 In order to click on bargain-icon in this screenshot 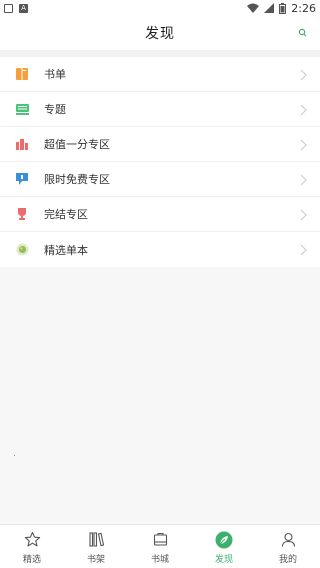, I will do `click(22, 144)`.